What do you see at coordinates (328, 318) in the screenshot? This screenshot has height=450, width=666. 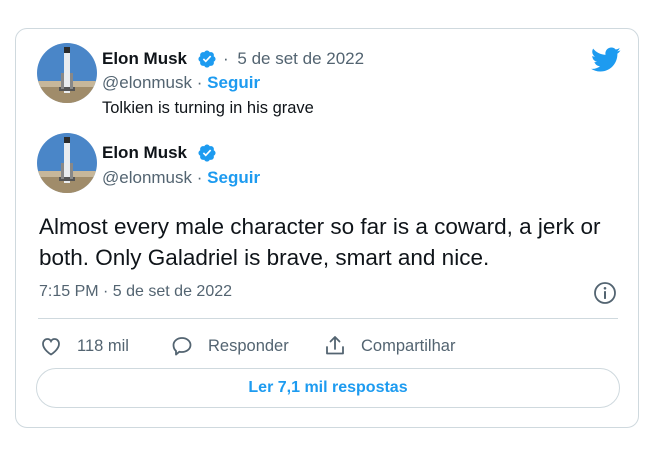 I see `divider` at bounding box center [328, 318].